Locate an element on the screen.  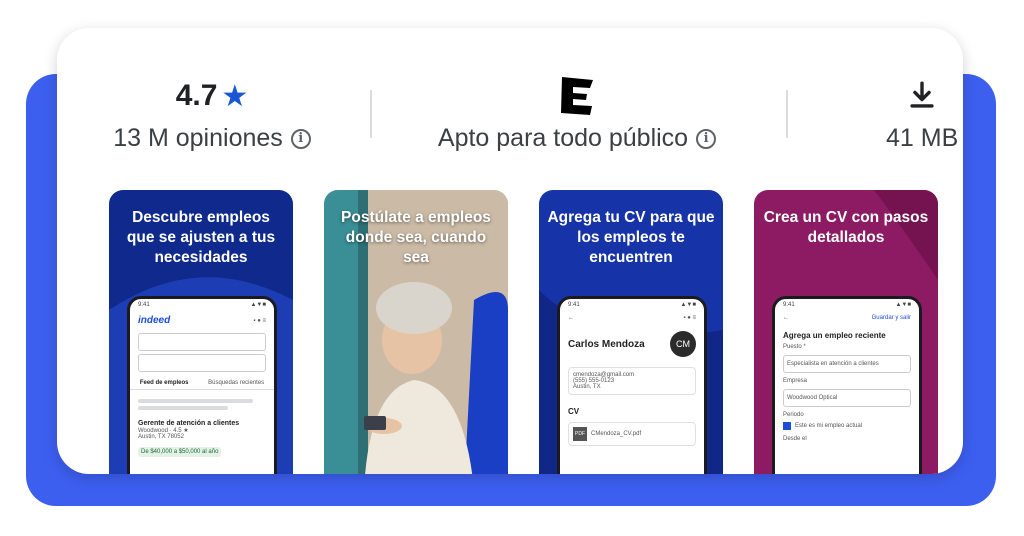
avatar: CM is located at coordinates (683, 344).